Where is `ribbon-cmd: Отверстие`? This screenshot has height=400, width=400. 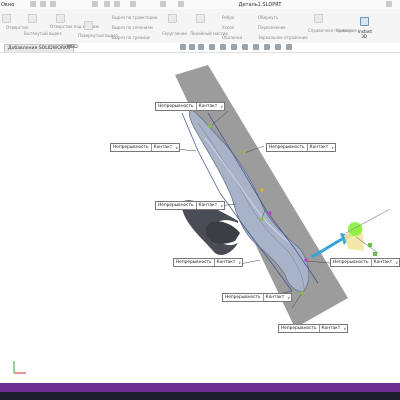 ribbon-cmd: Отверстие is located at coordinates (17, 27).